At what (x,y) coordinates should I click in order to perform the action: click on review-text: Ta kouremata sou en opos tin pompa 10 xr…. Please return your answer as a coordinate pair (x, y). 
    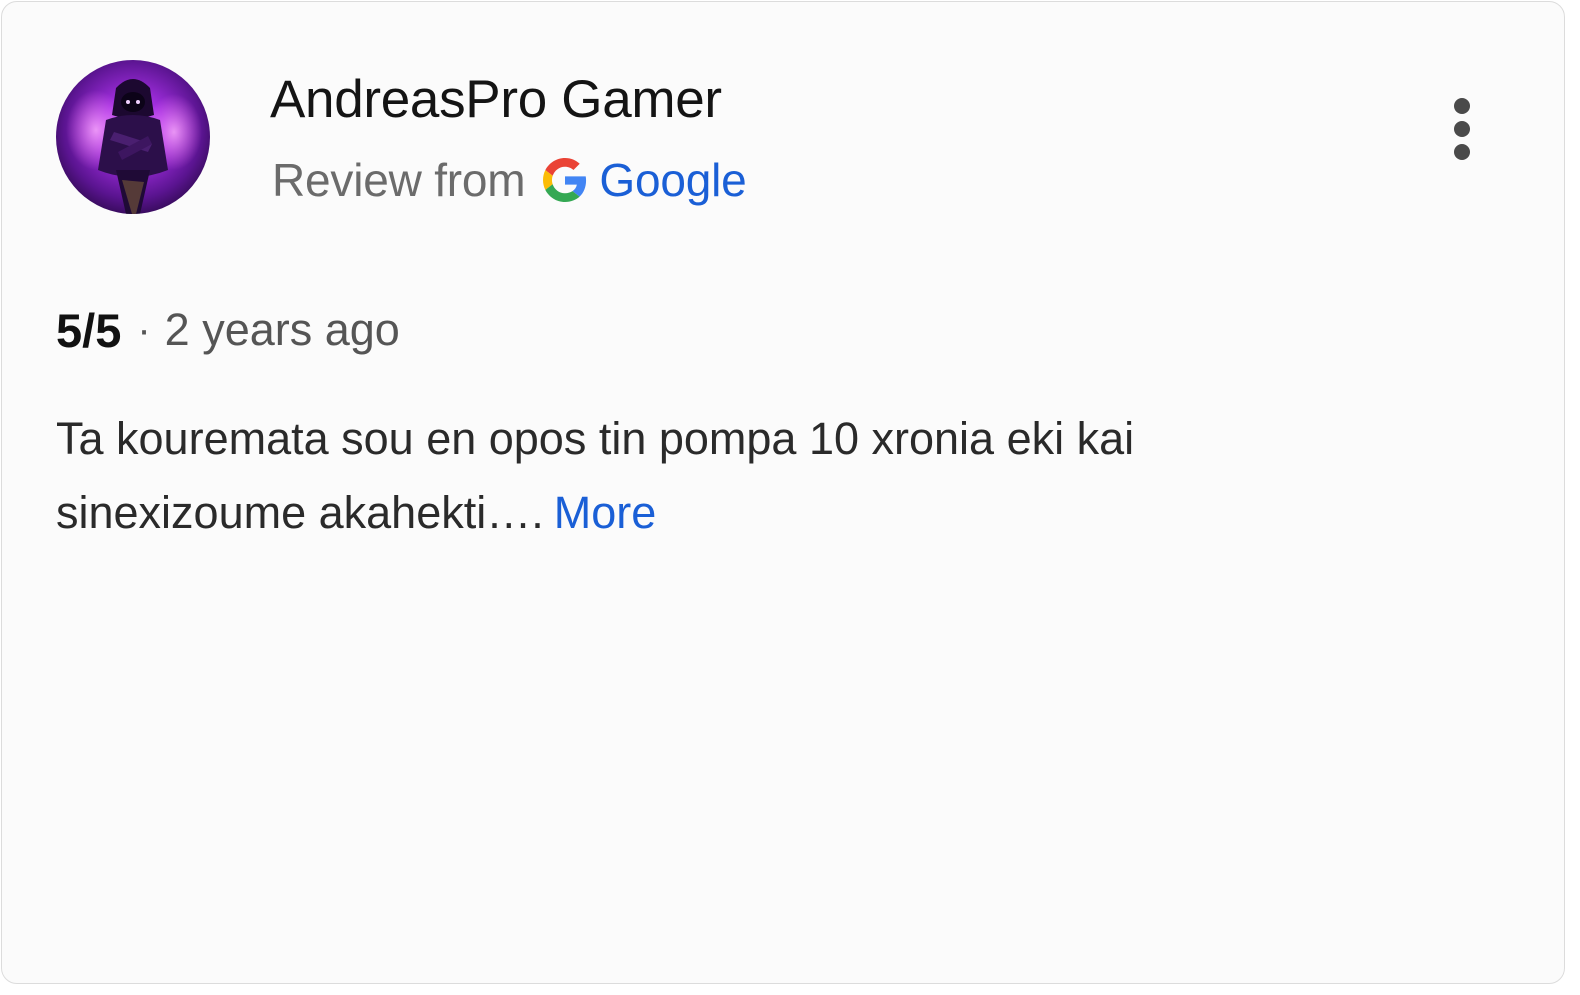
    Looking at the image, I should click on (686, 476).